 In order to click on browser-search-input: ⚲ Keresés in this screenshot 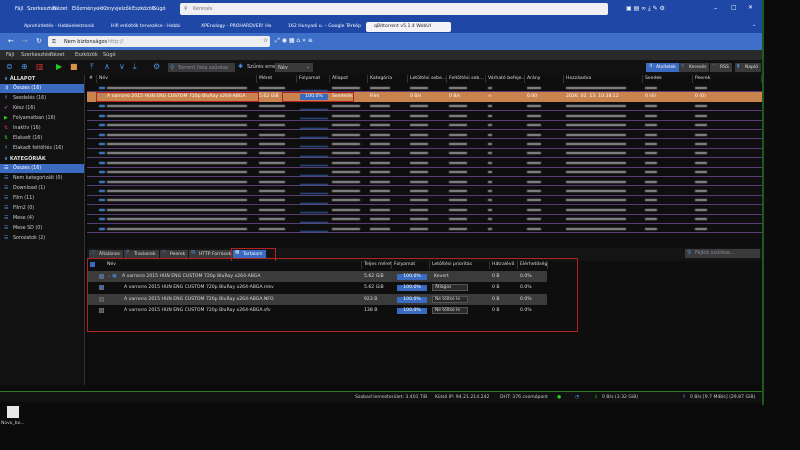, I will do `click(394, 9)`.